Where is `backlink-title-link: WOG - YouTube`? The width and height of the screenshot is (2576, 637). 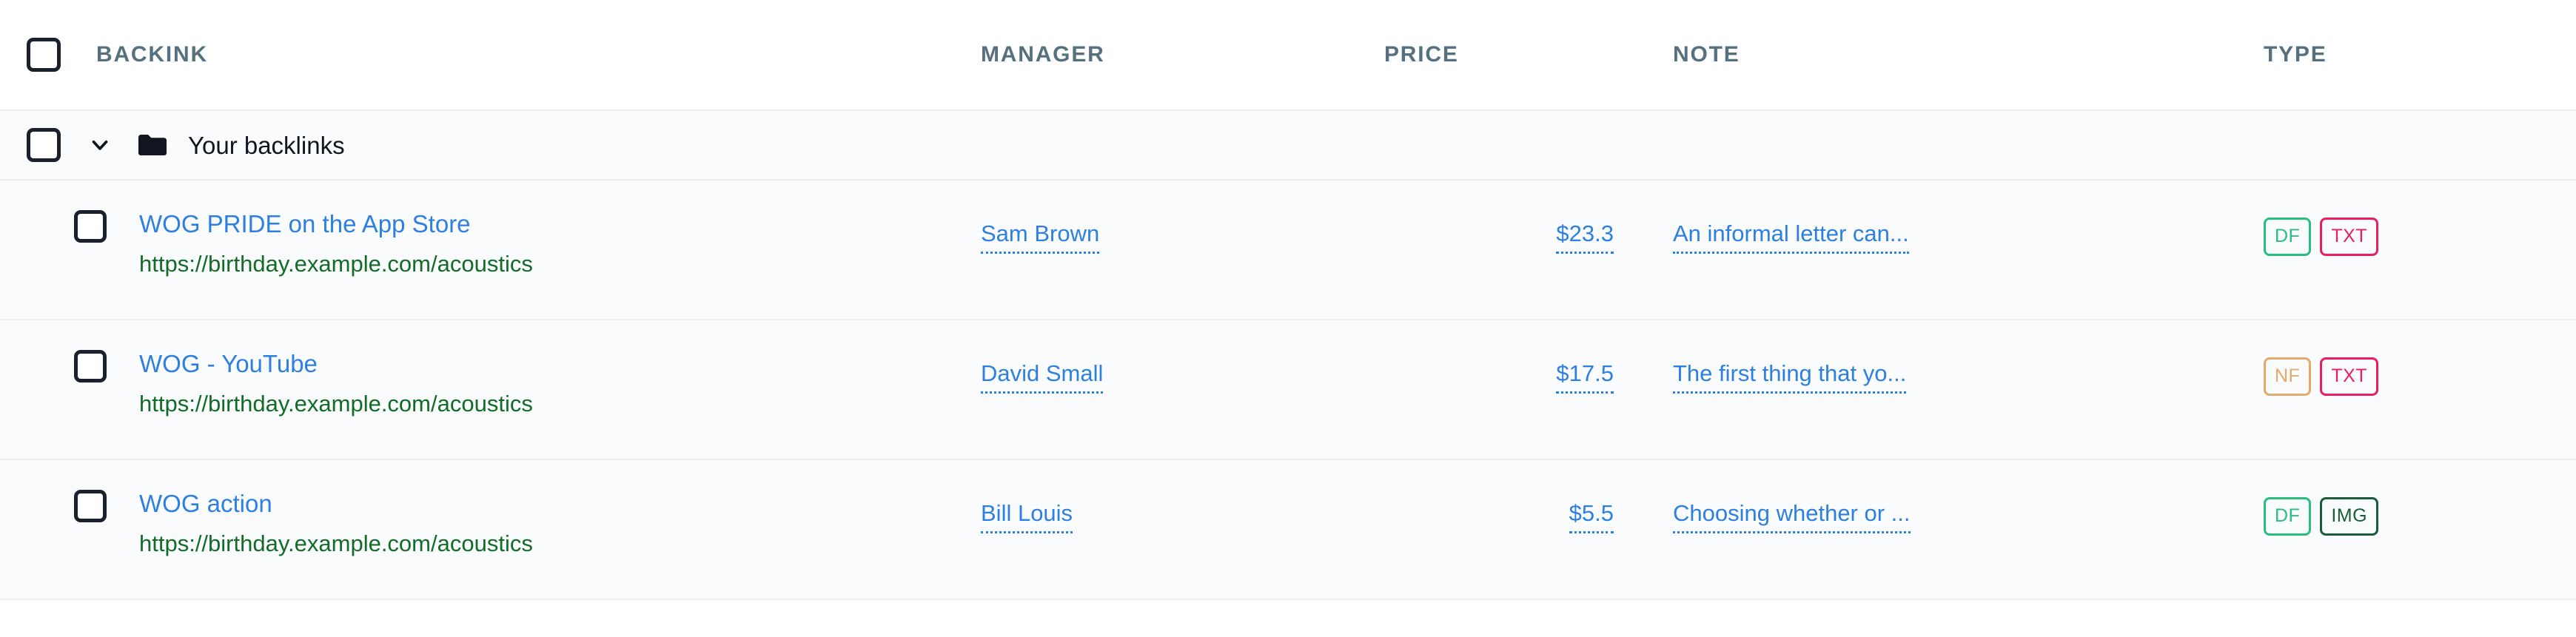
backlink-title-link: WOG - YouTube is located at coordinates (336, 364).